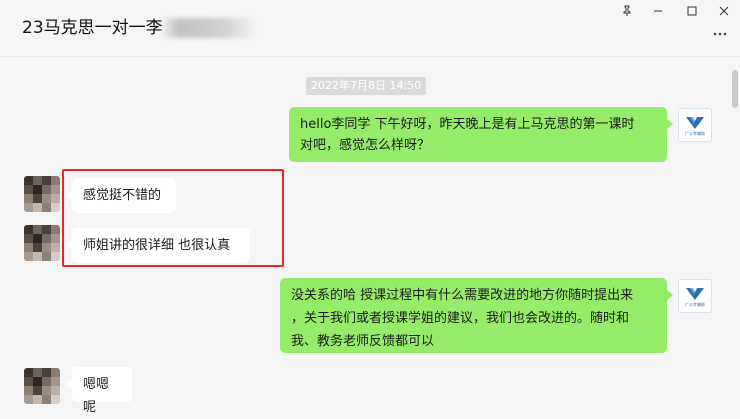 This screenshot has height=419, width=740. I want to click on blurred-title-text, so click(208, 28).